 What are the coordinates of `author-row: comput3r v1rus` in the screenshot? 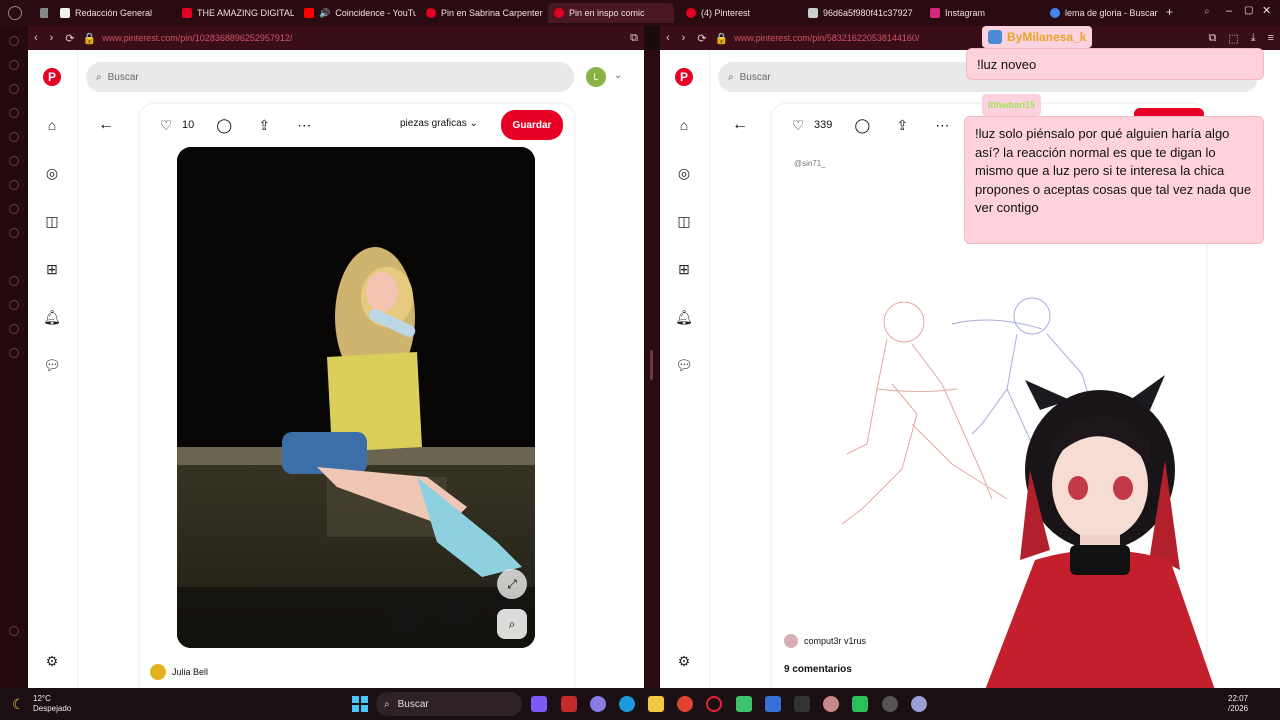 It's located at (825, 641).